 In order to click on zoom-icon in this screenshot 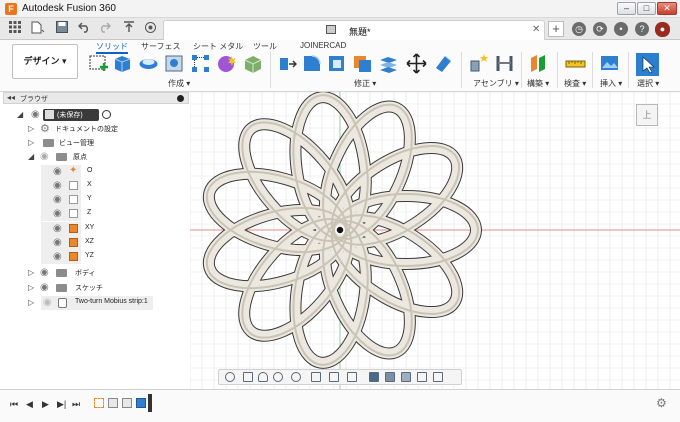, I will do `click(278, 377)`.